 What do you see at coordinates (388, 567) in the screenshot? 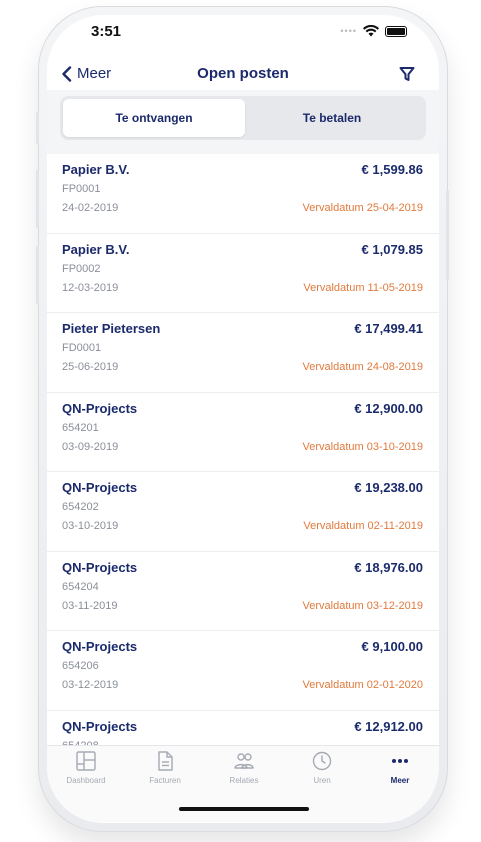
I see `invoice-amount: € 18,976.00` at bounding box center [388, 567].